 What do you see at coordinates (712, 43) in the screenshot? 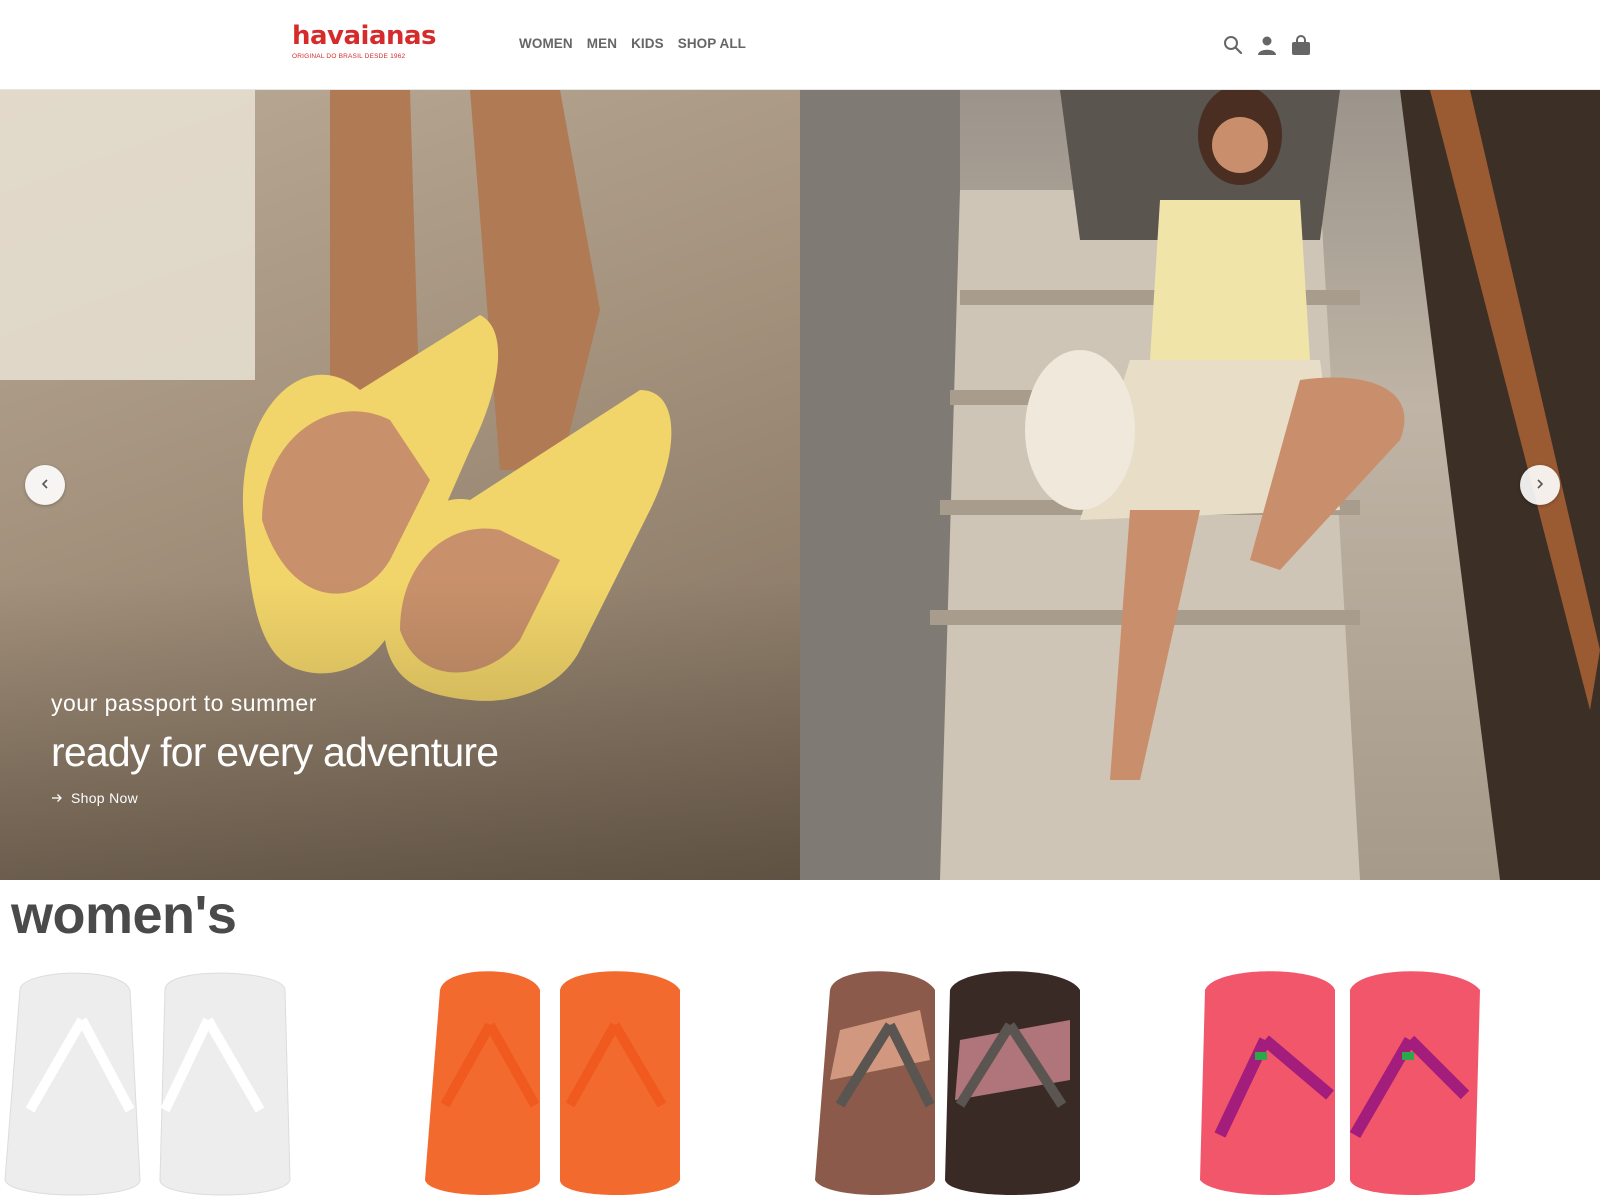
I see `nav-shop-all: SHOP ALL` at bounding box center [712, 43].